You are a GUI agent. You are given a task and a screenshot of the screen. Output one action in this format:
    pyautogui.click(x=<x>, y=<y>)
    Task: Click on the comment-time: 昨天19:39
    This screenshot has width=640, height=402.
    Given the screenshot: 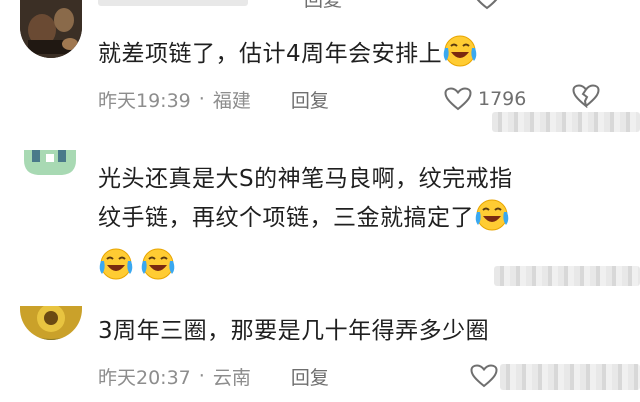 What is the action you would take?
    pyautogui.click(x=144, y=100)
    